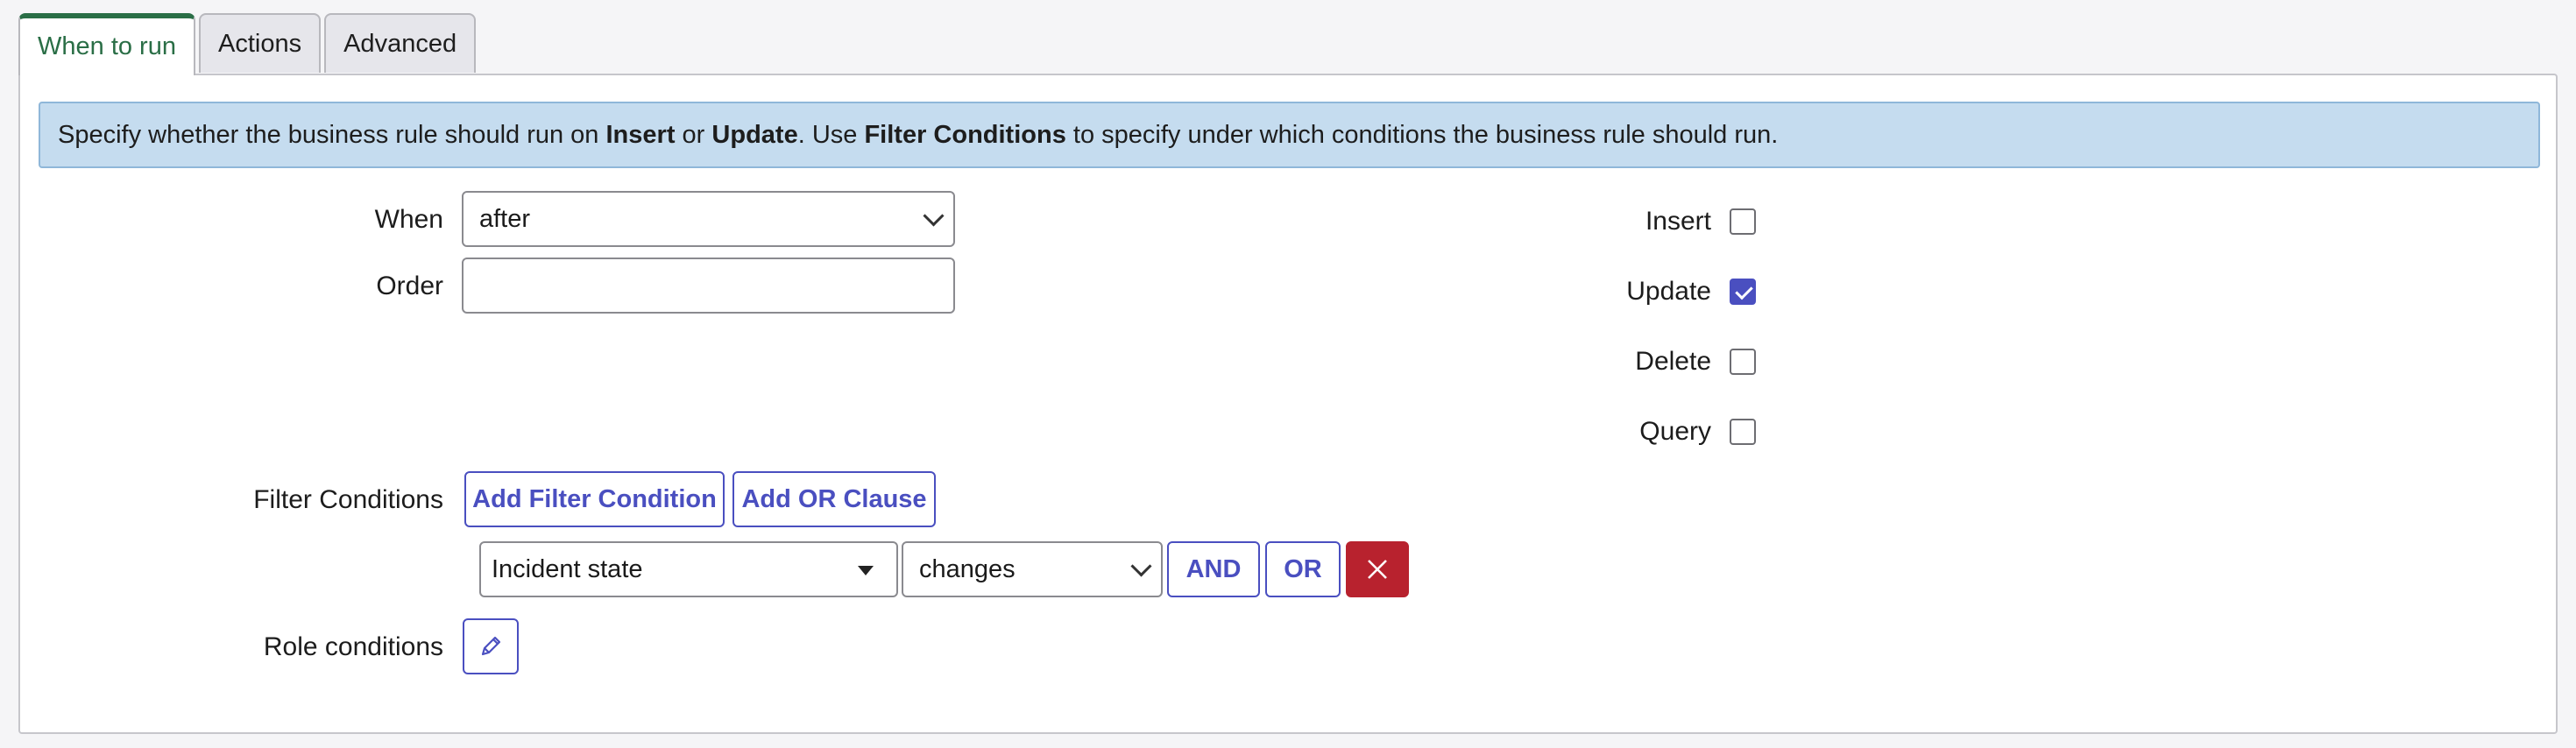 This screenshot has width=2576, height=748. Describe the element at coordinates (505, 218) in the screenshot. I see `when-select-value: after` at that location.